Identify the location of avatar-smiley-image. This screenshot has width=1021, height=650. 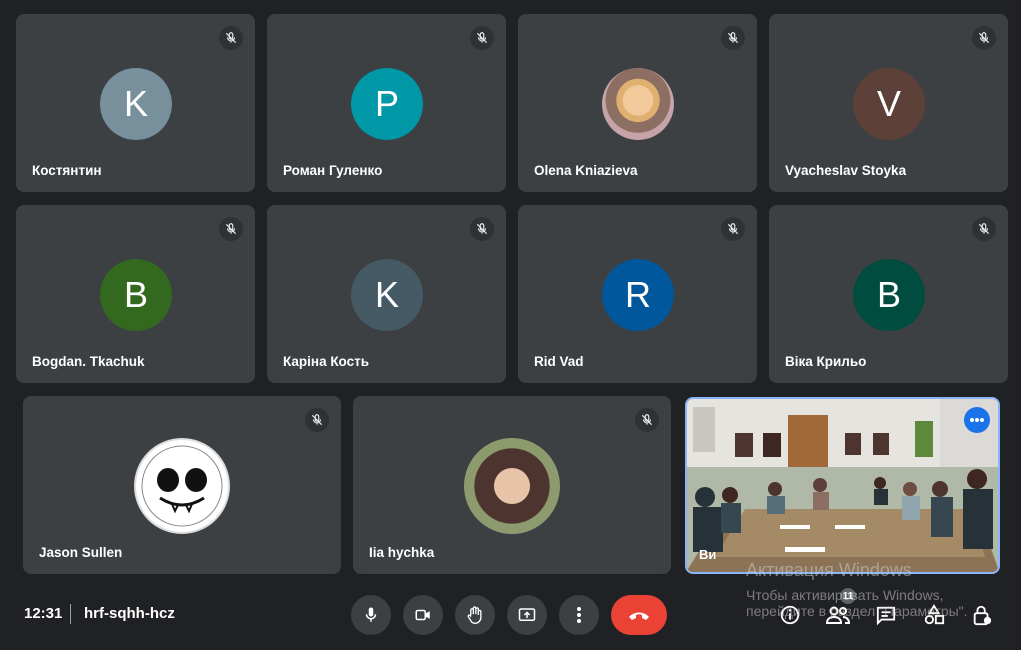
(182, 486).